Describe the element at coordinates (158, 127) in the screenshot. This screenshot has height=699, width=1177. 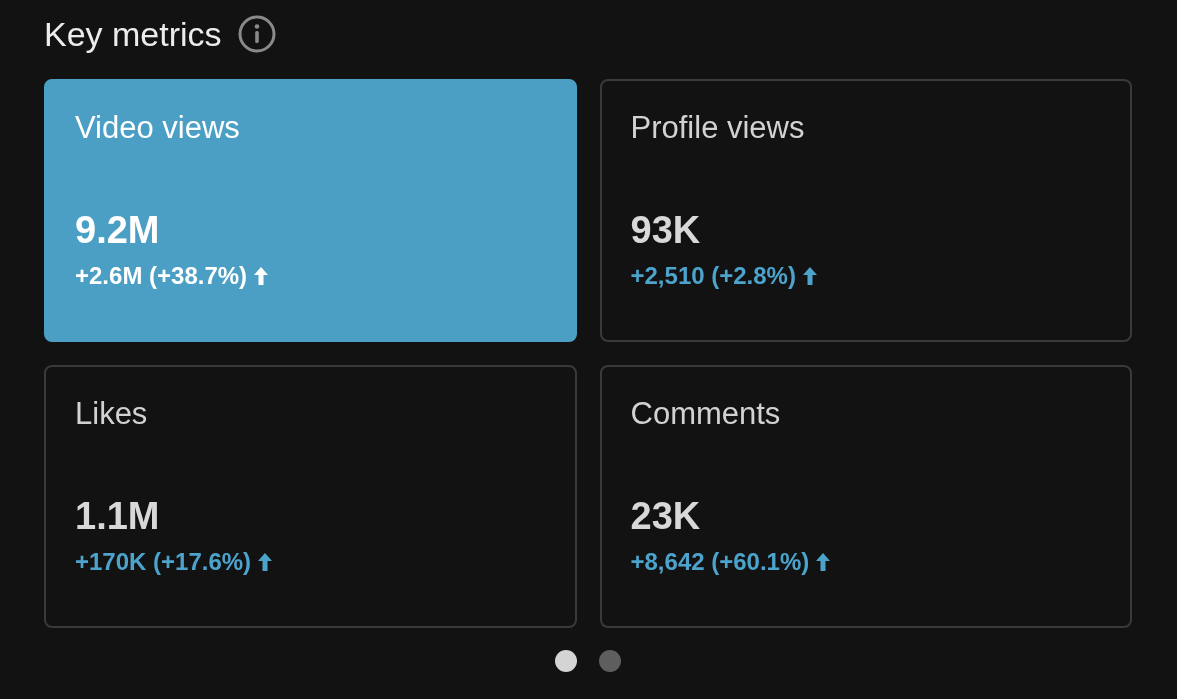
I see `metric-label: Video views` at that location.